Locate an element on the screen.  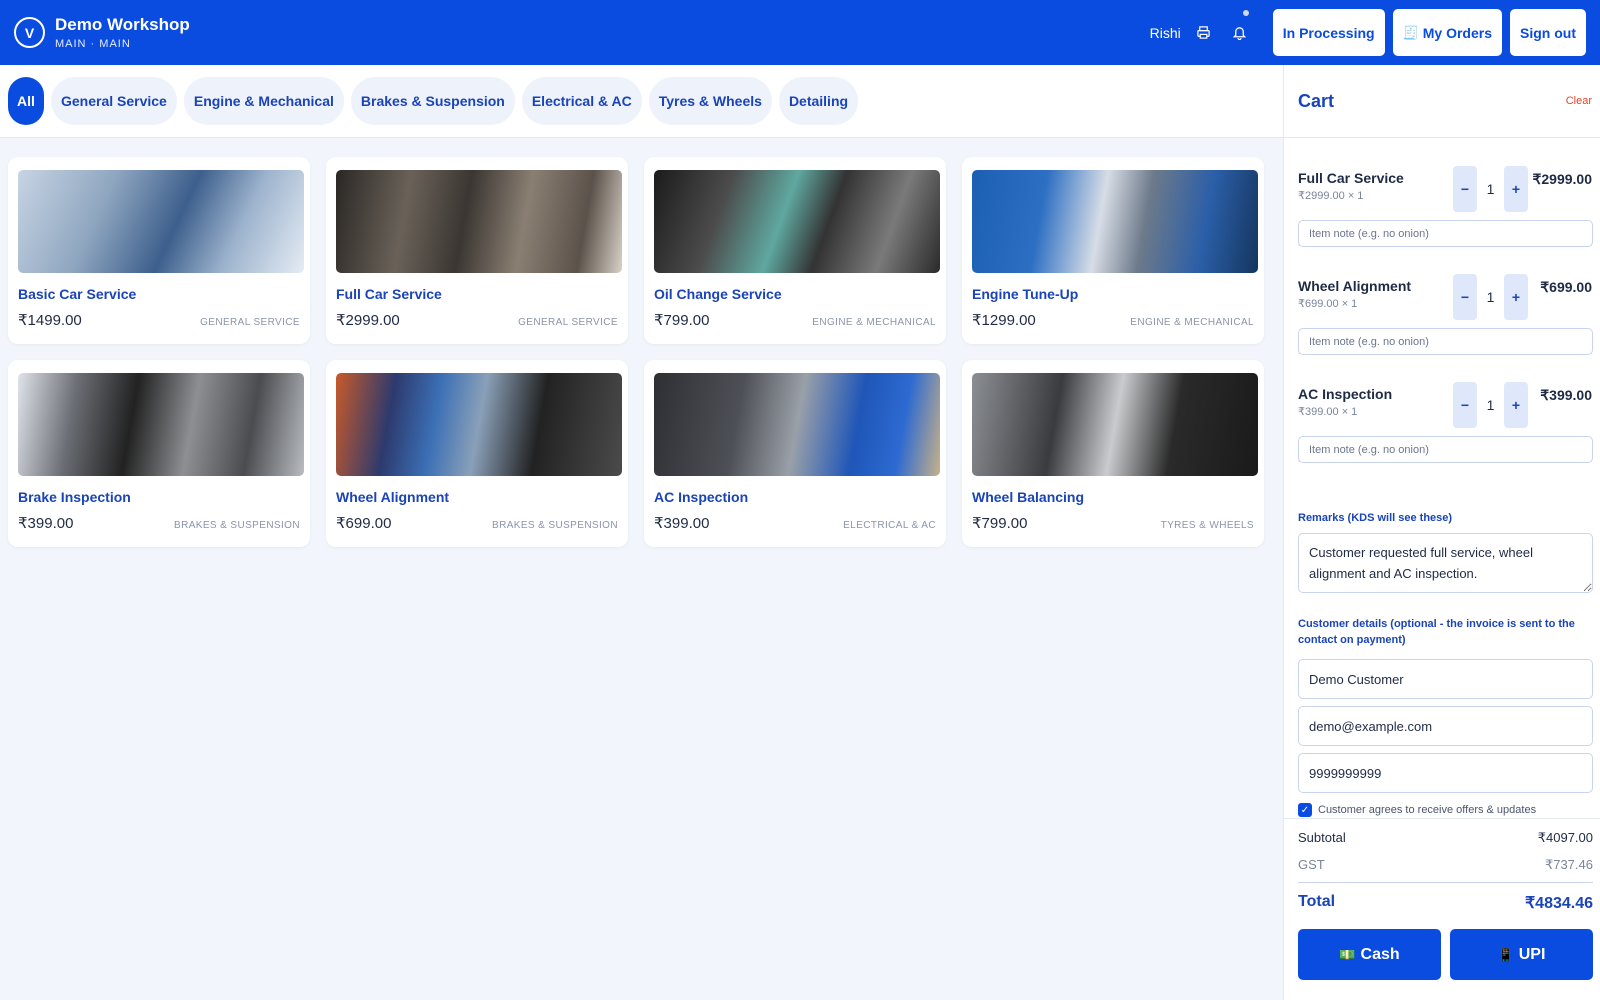
upi-button: 📱 UPI is located at coordinates (1521, 954).